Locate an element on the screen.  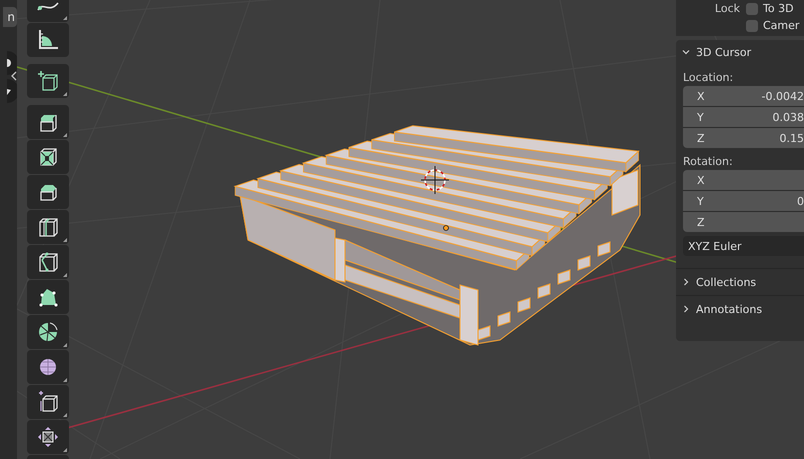
cube-plus-icon is located at coordinates (48, 81).